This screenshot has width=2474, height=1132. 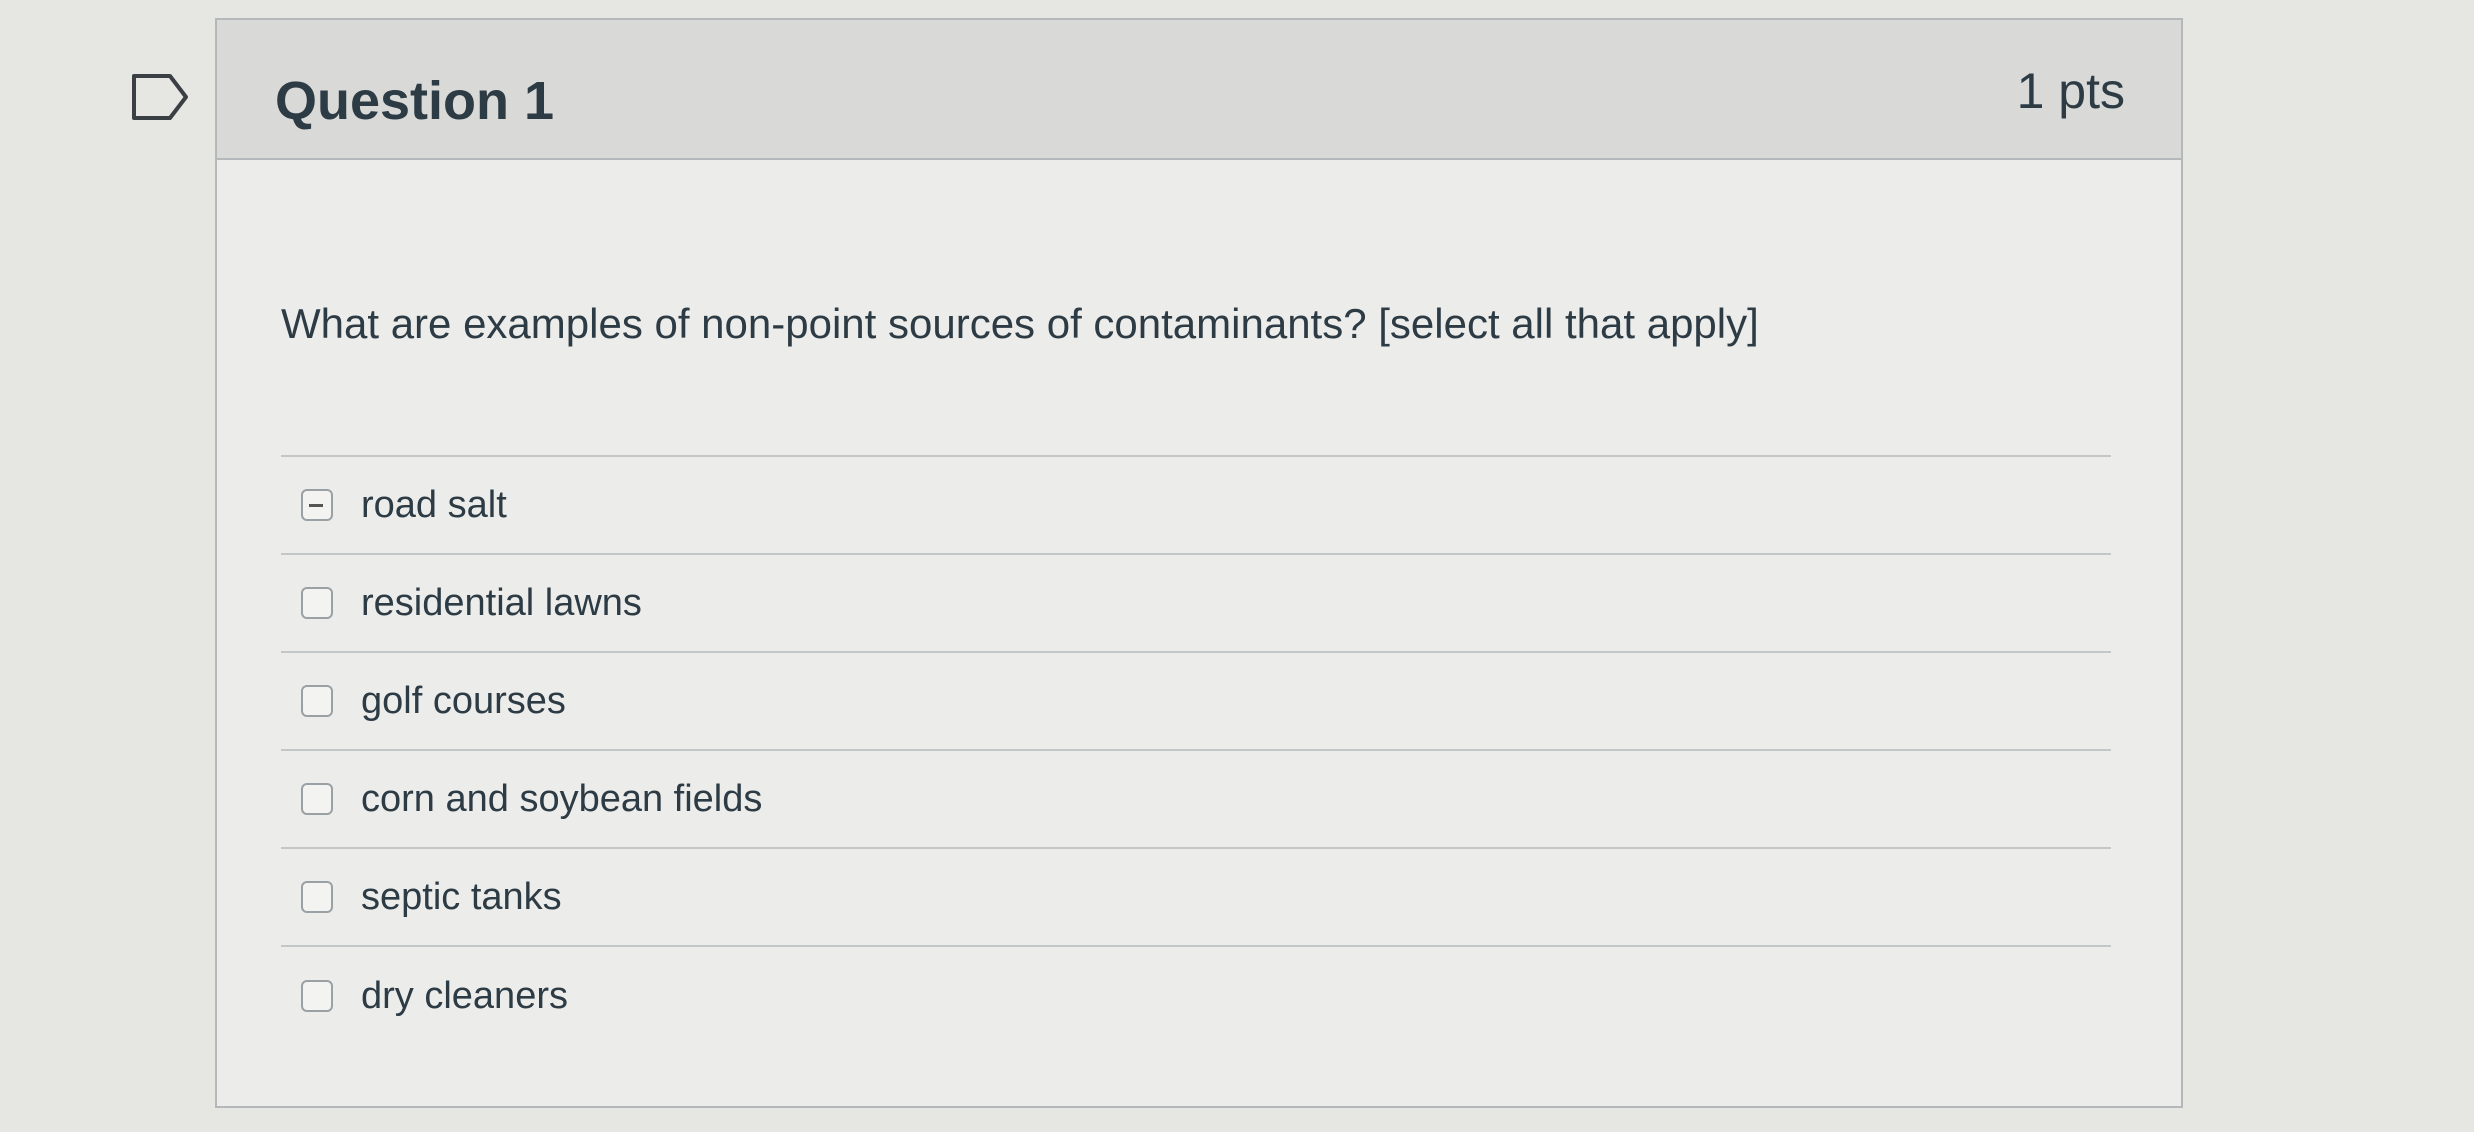 What do you see at coordinates (1196, 604) in the screenshot?
I see `answer-option: residential lawns` at bounding box center [1196, 604].